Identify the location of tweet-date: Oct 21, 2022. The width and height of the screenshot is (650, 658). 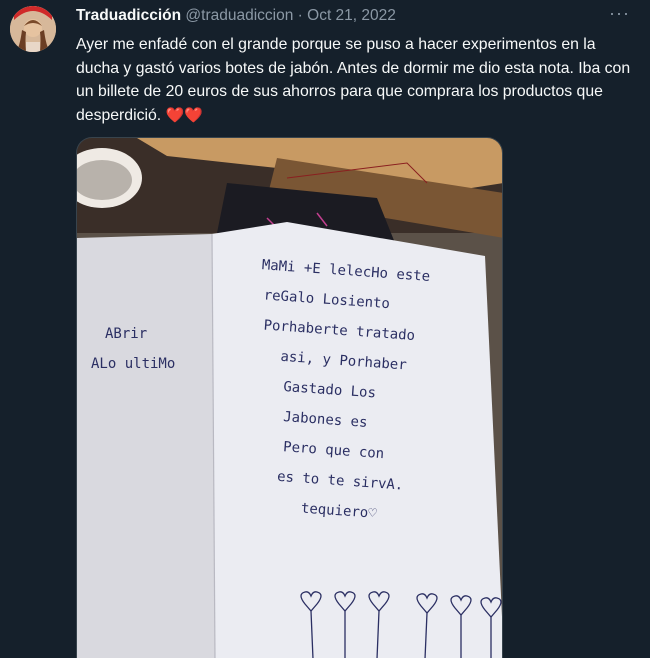
(351, 15).